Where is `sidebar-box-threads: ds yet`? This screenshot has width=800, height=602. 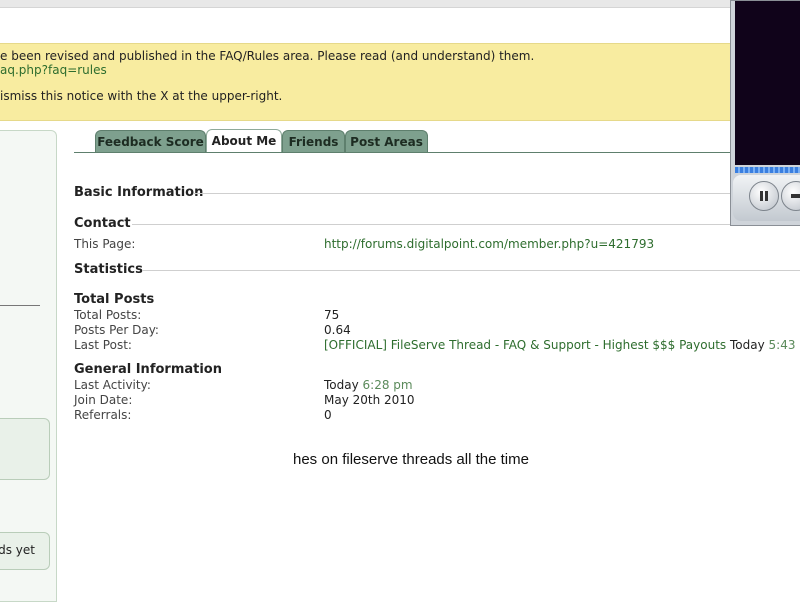
sidebar-box-threads: ds yet is located at coordinates (25, 551).